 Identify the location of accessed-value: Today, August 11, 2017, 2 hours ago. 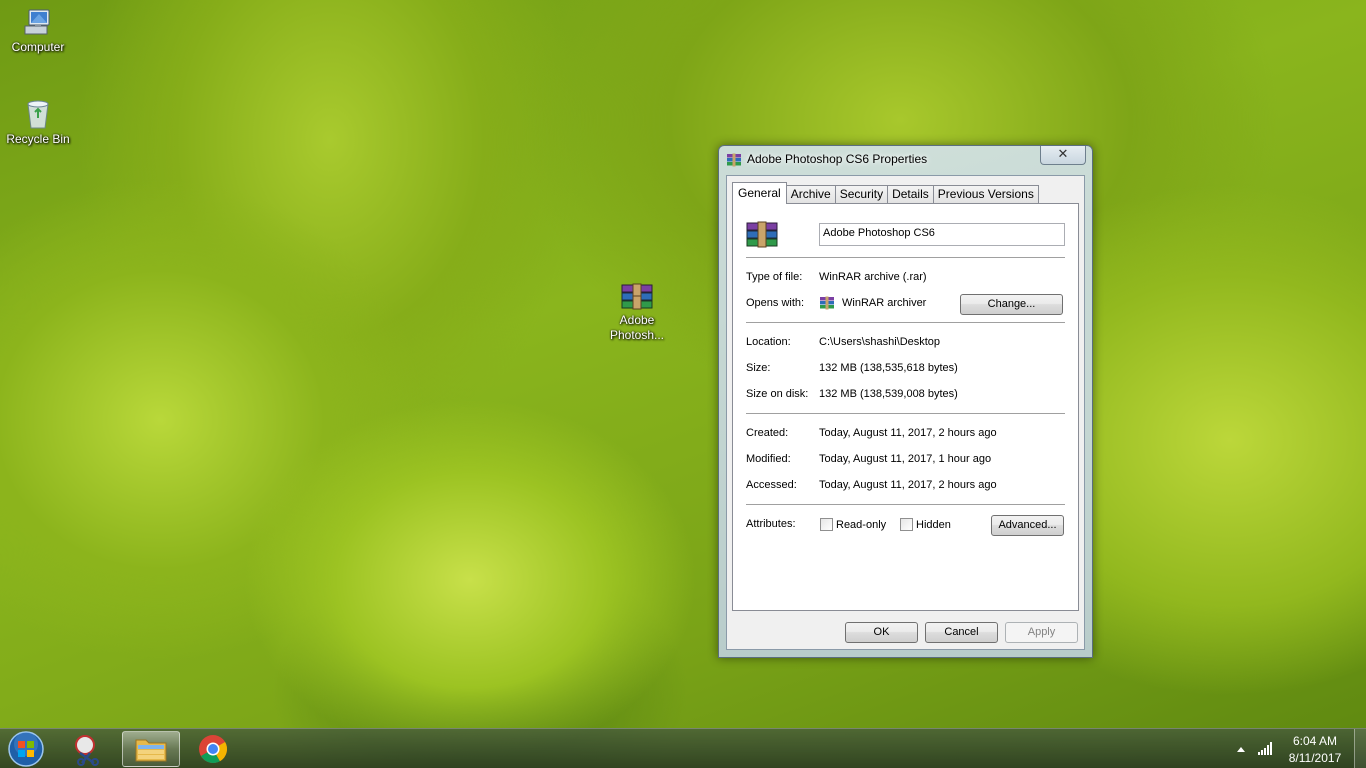
(908, 485).